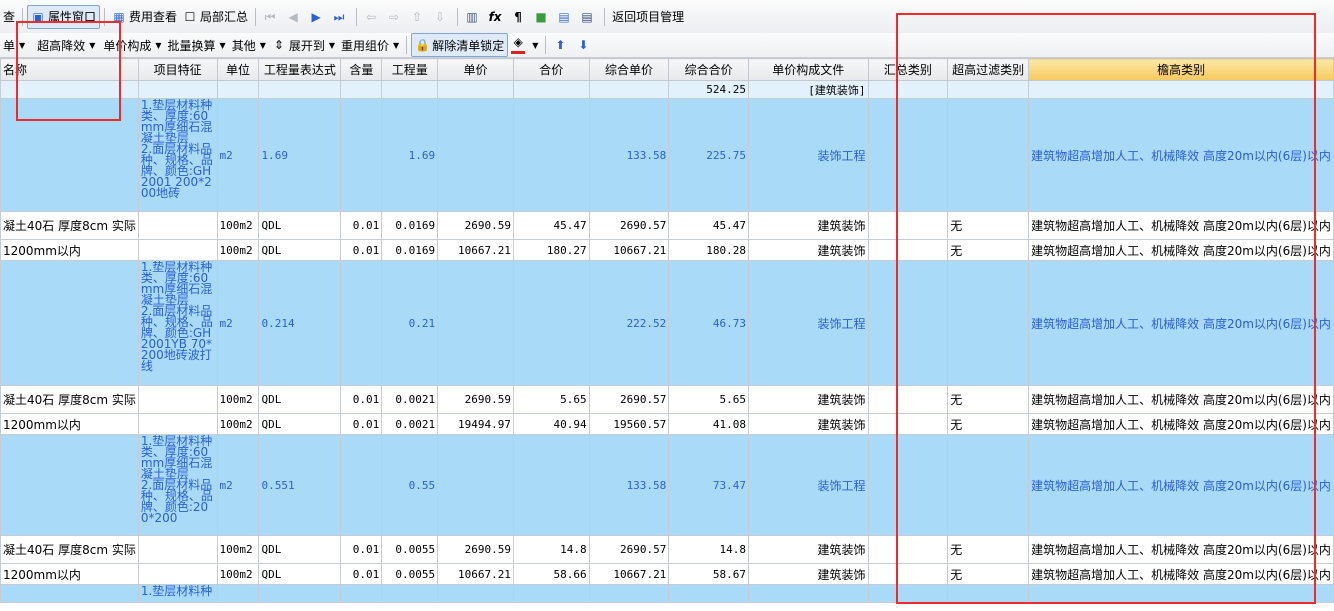 The image size is (1334, 611). What do you see at coordinates (410, 485) in the screenshot?
I see `cell-quantity: 0.55` at bounding box center [410, 485].